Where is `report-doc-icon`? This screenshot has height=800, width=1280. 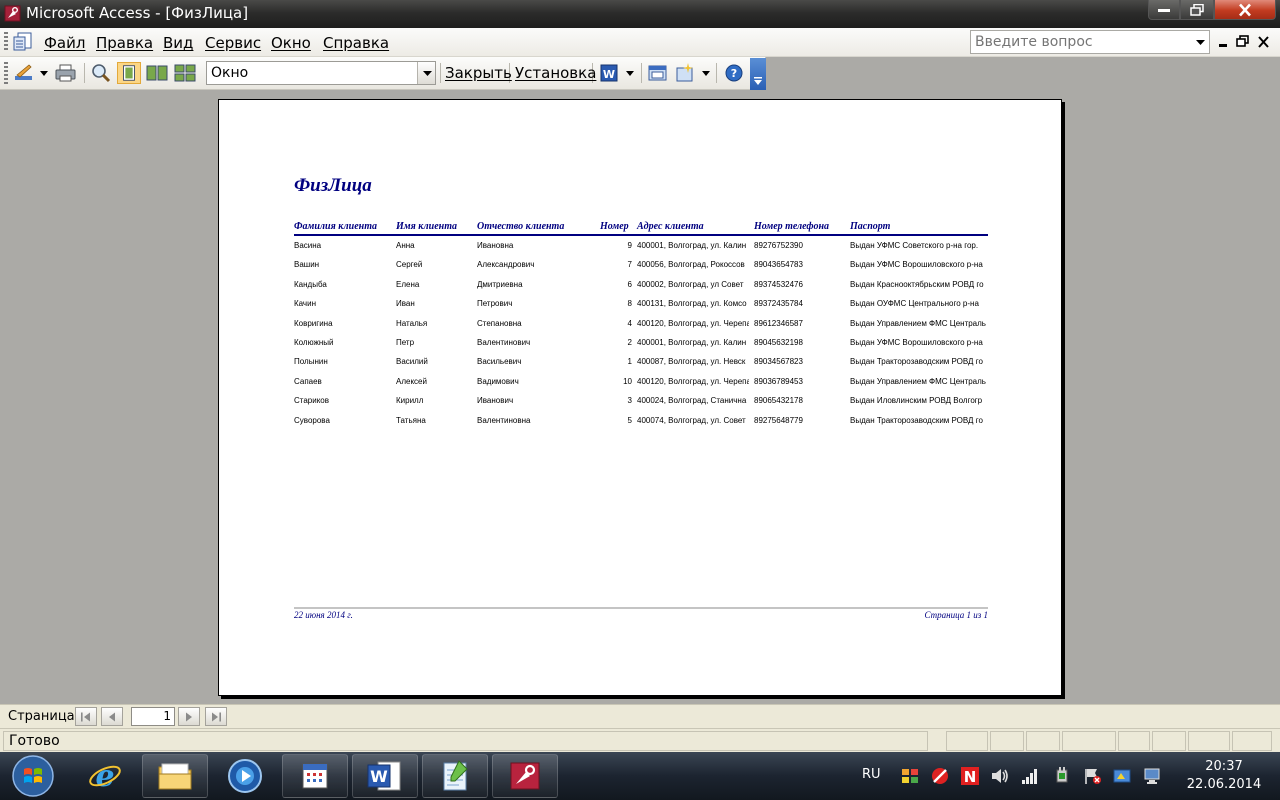
report-doc-icon is located at coordinates (23, 42).